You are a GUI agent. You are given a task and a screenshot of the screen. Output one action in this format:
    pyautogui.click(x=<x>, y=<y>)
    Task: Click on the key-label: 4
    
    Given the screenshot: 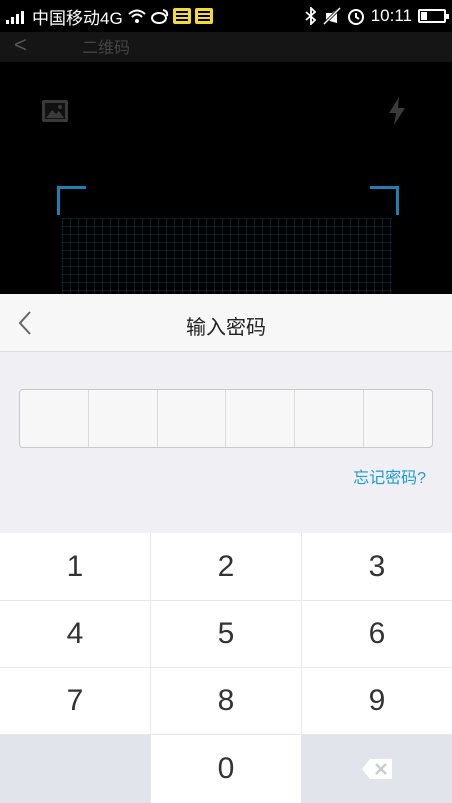 What is the action you would take?
    pyautogui.click(x=75, y=633)
    